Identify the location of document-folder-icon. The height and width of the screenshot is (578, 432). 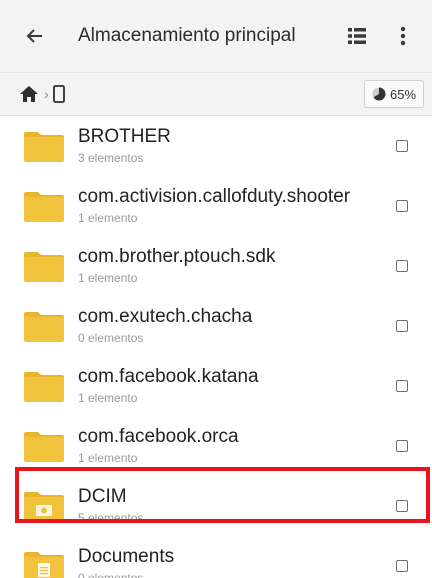
(44, 565).